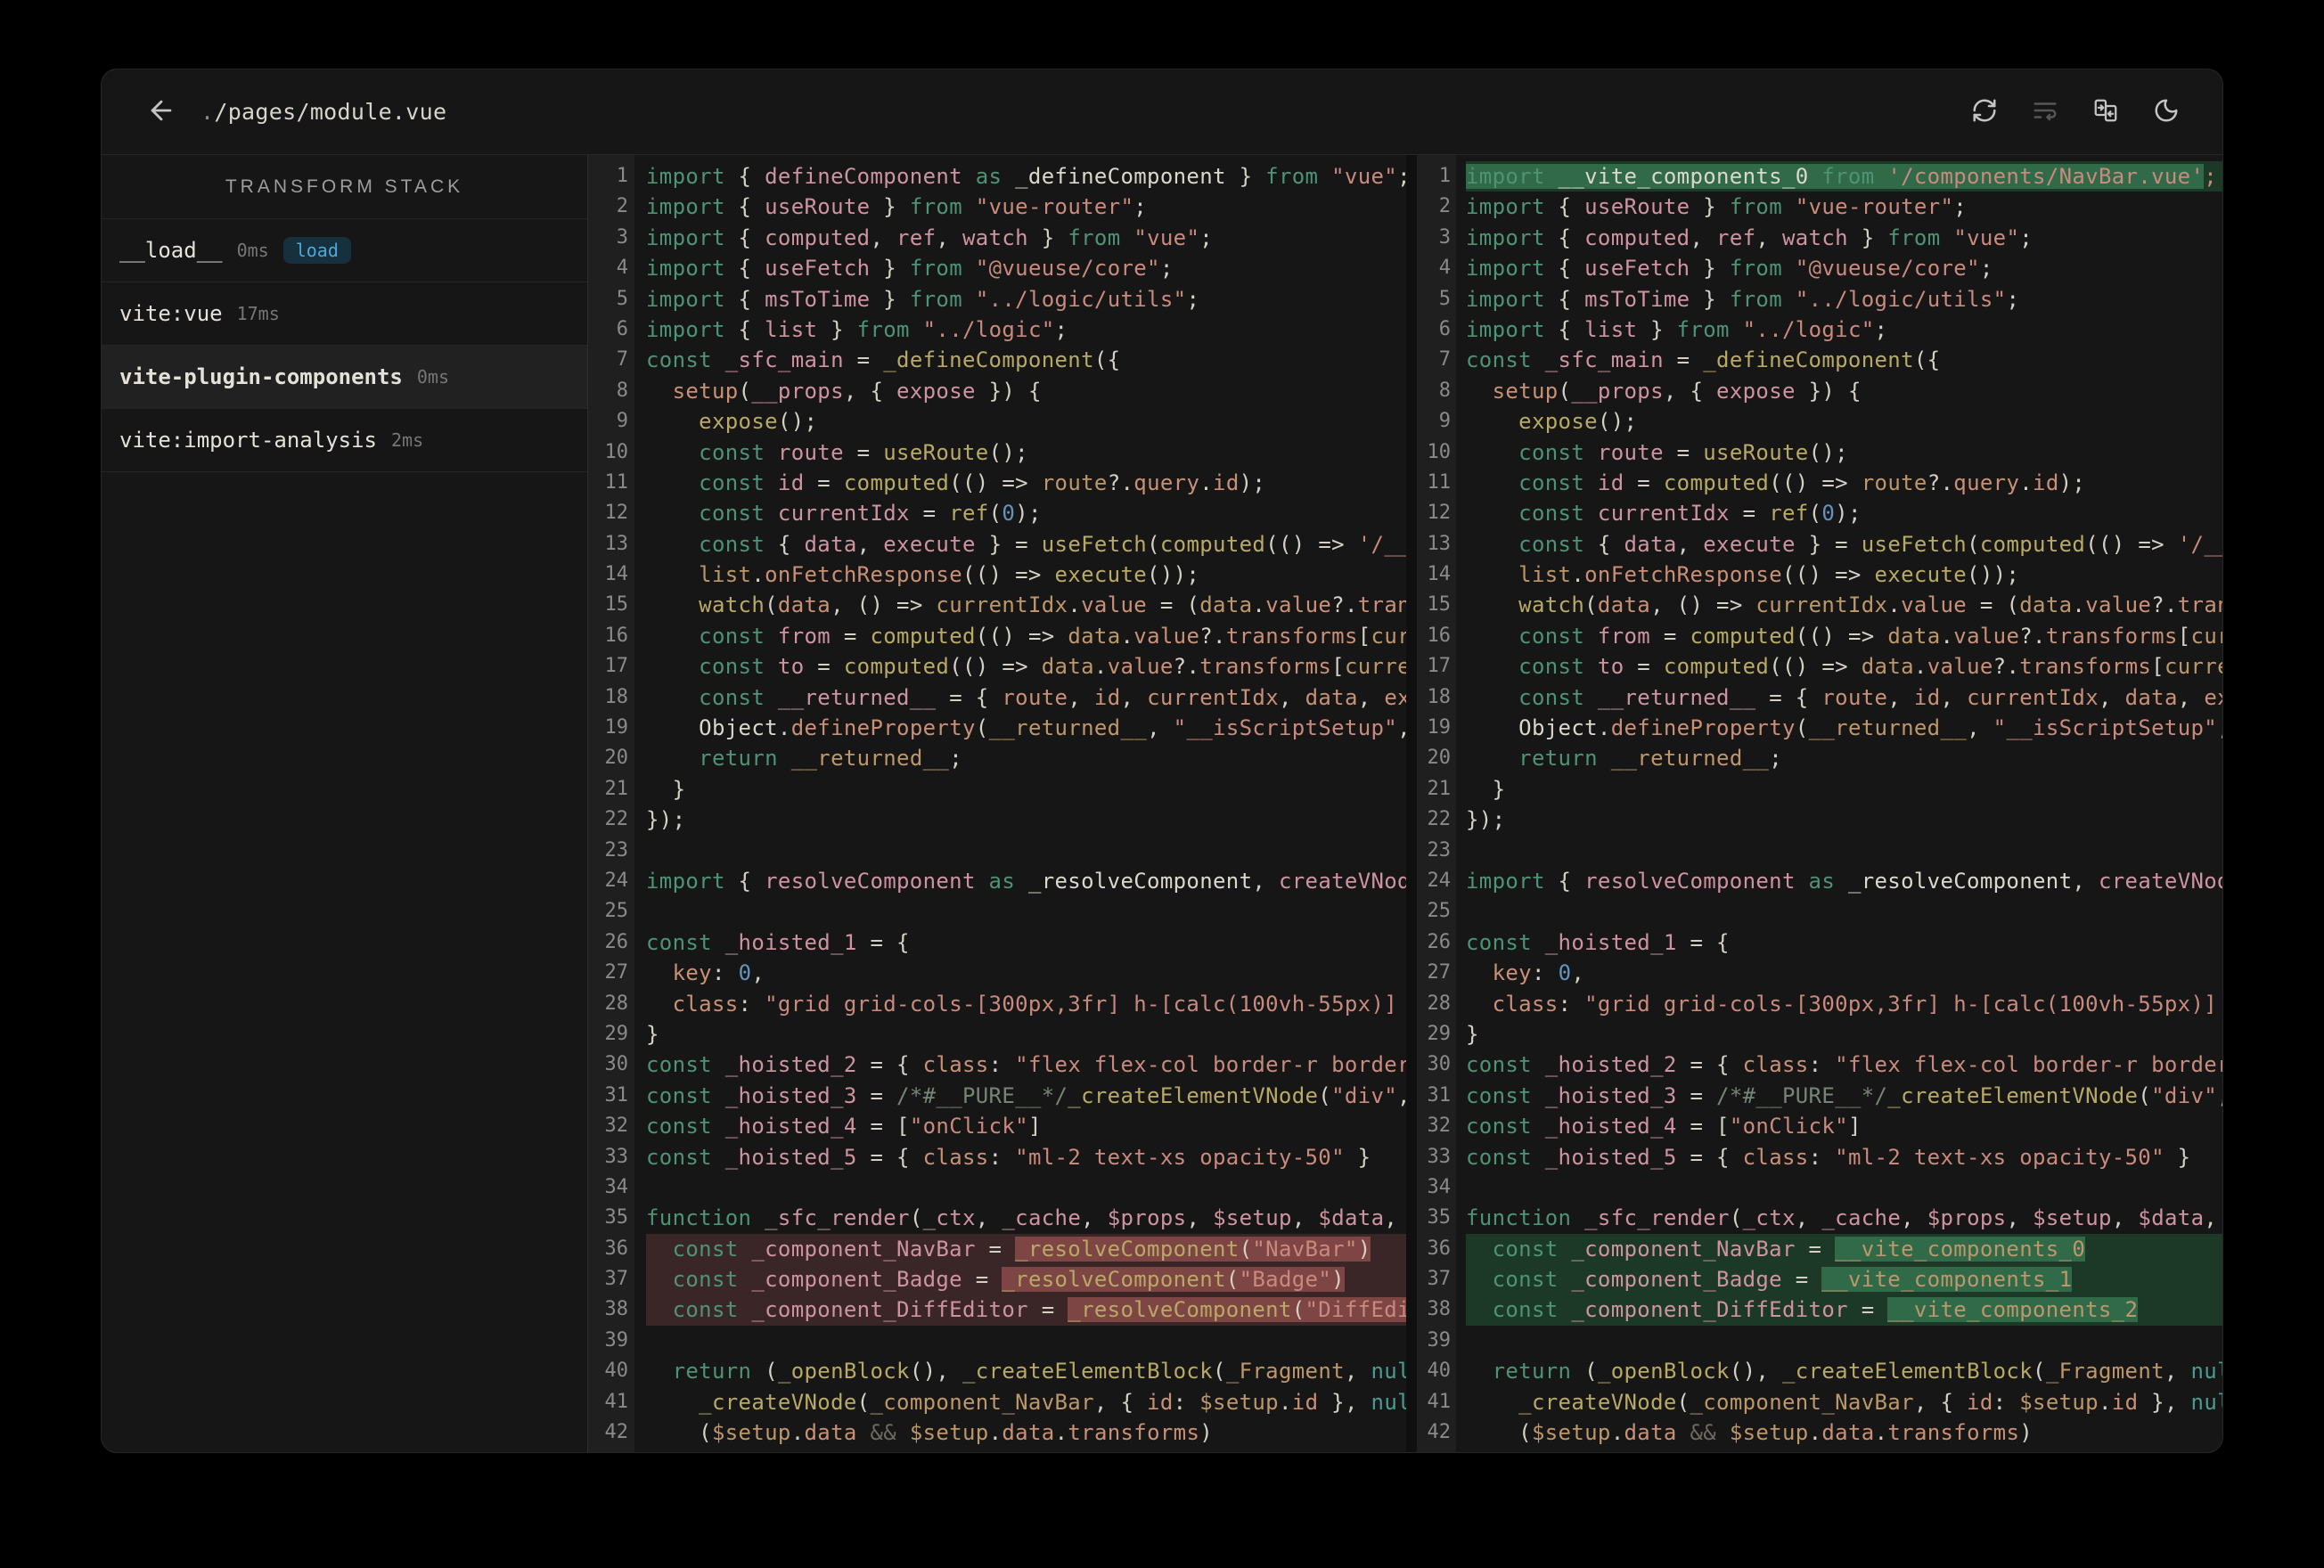 This screenshot has height=1568, width=2324. What do you see at coordinates (1067, 667) in the screenshot?
I see `code-token: data` at bounding box center [1067, 667].